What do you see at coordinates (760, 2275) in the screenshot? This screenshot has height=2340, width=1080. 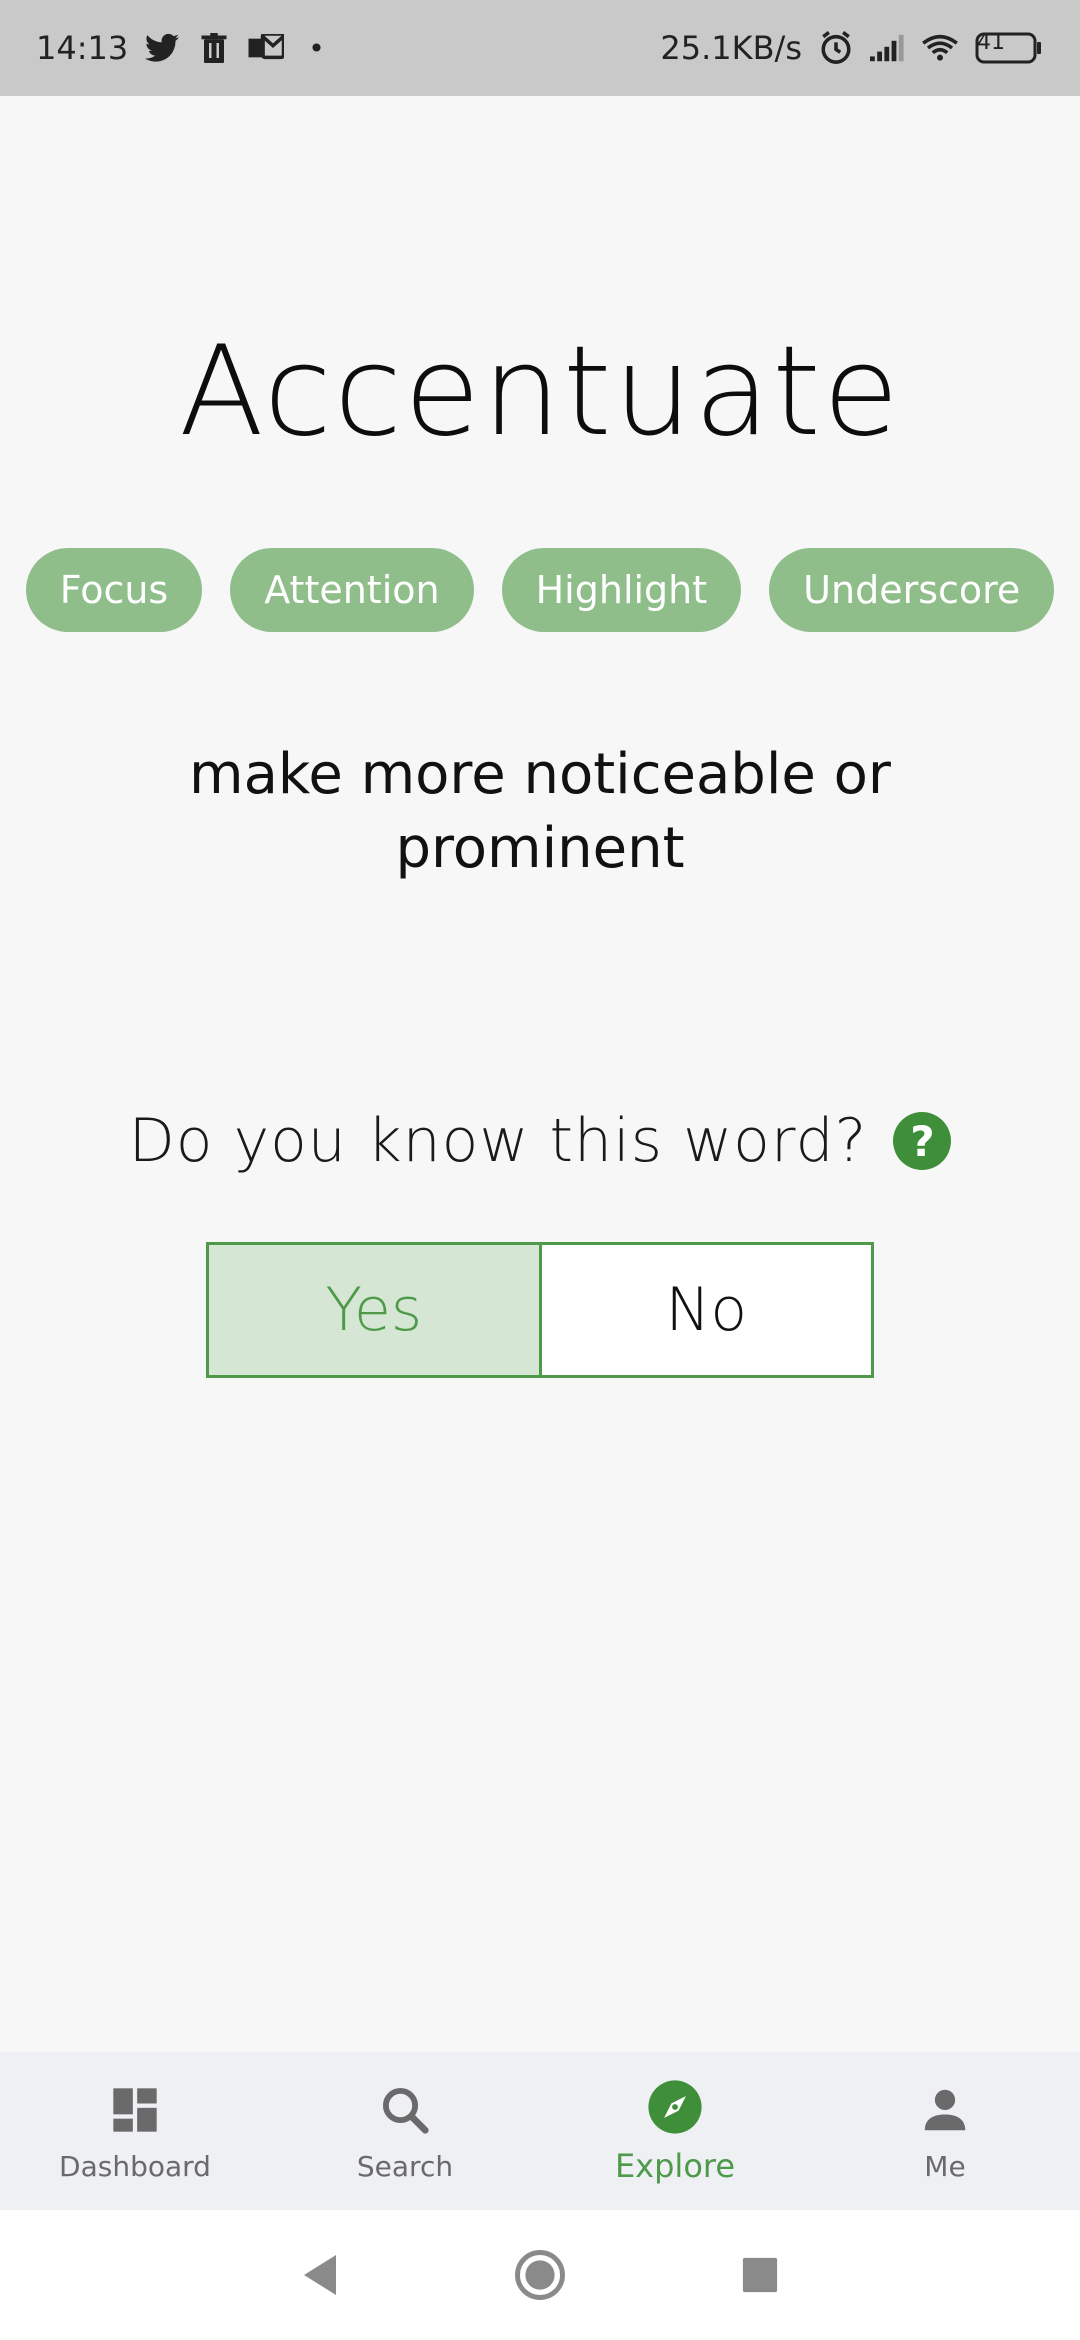 I see `recents-icon` at bounding box center [760, 2275].